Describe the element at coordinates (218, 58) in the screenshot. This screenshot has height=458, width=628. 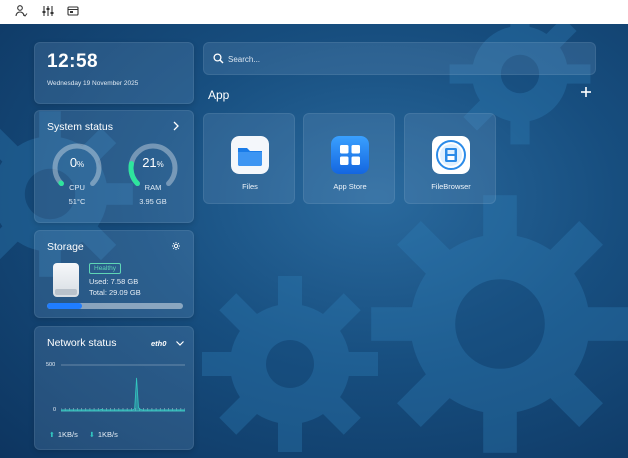
I see `search-icon` at that location.